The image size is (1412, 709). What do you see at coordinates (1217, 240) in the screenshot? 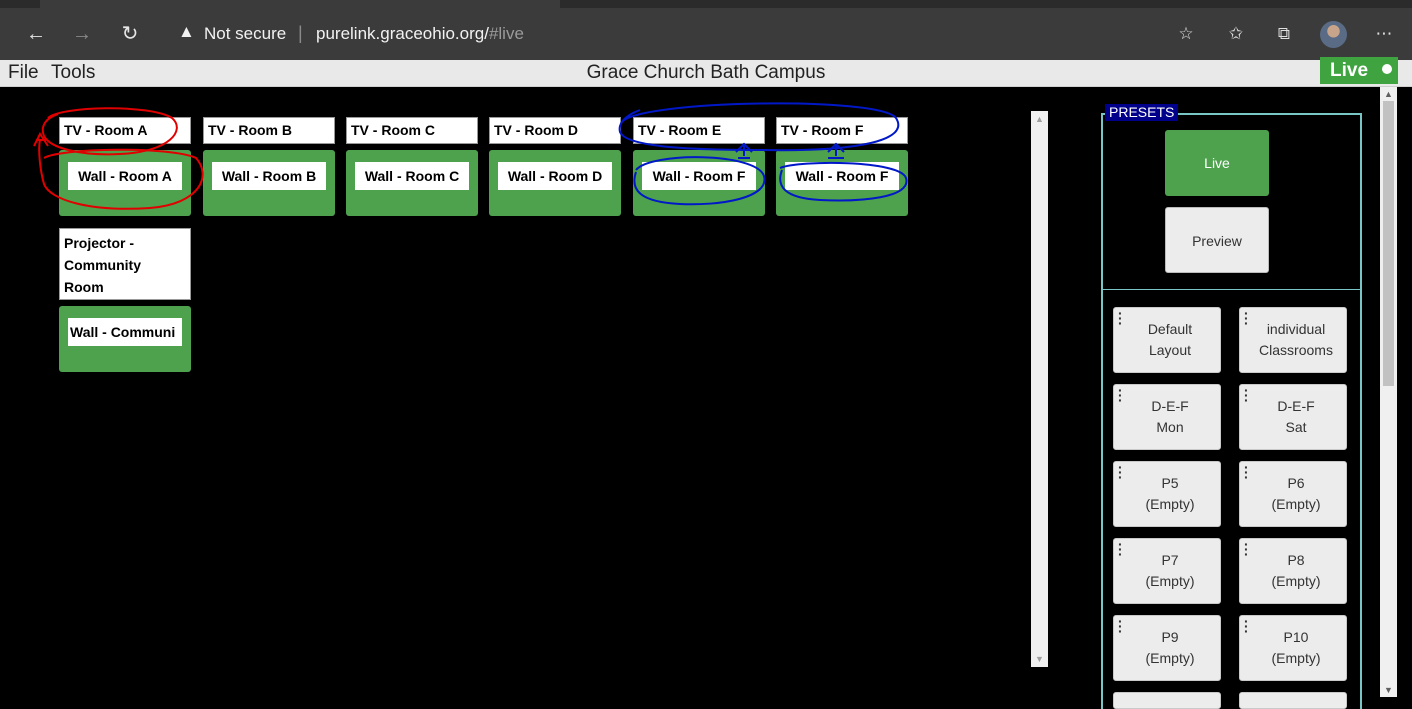
I see `preset-preview-button: Preview` at bounding box center [1217, 240].